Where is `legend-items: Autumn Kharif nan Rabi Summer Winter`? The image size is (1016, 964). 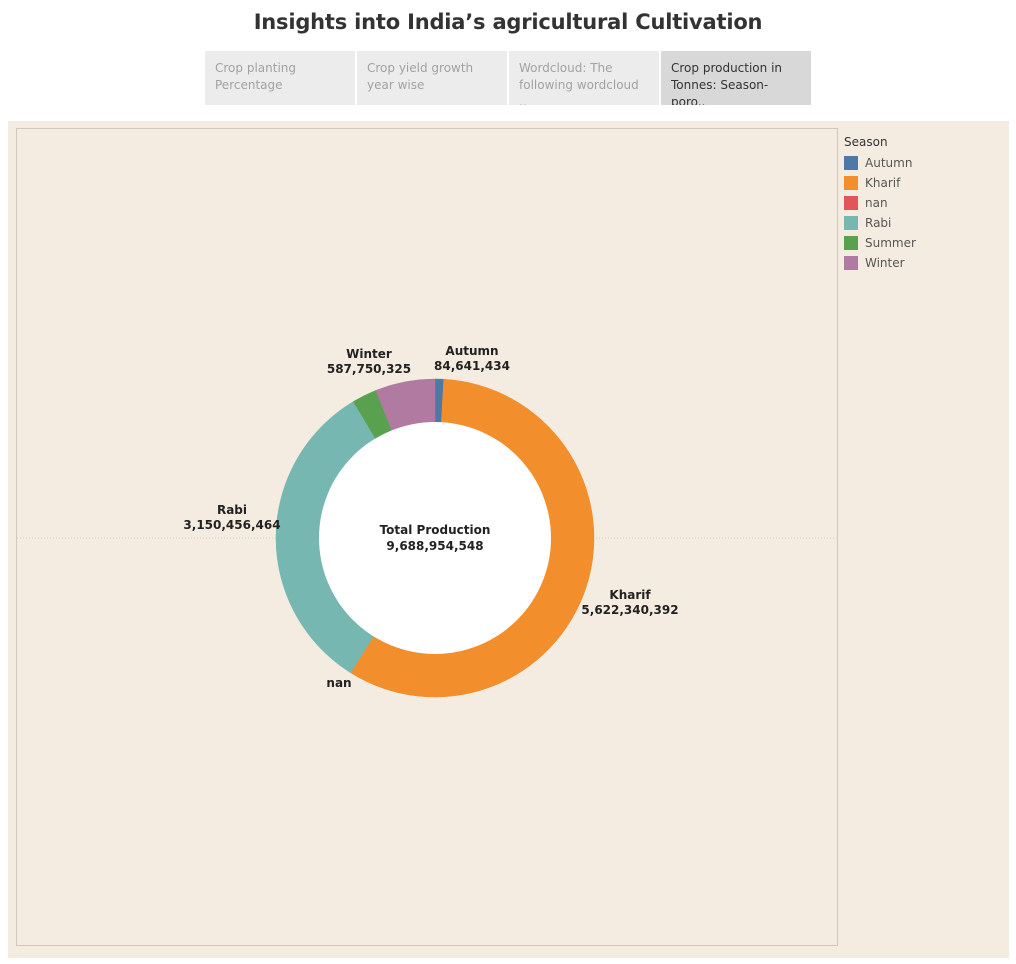 legend-items: Autumn Kharif nan Rabi Summer Winter is located at coordinates (924, 213).